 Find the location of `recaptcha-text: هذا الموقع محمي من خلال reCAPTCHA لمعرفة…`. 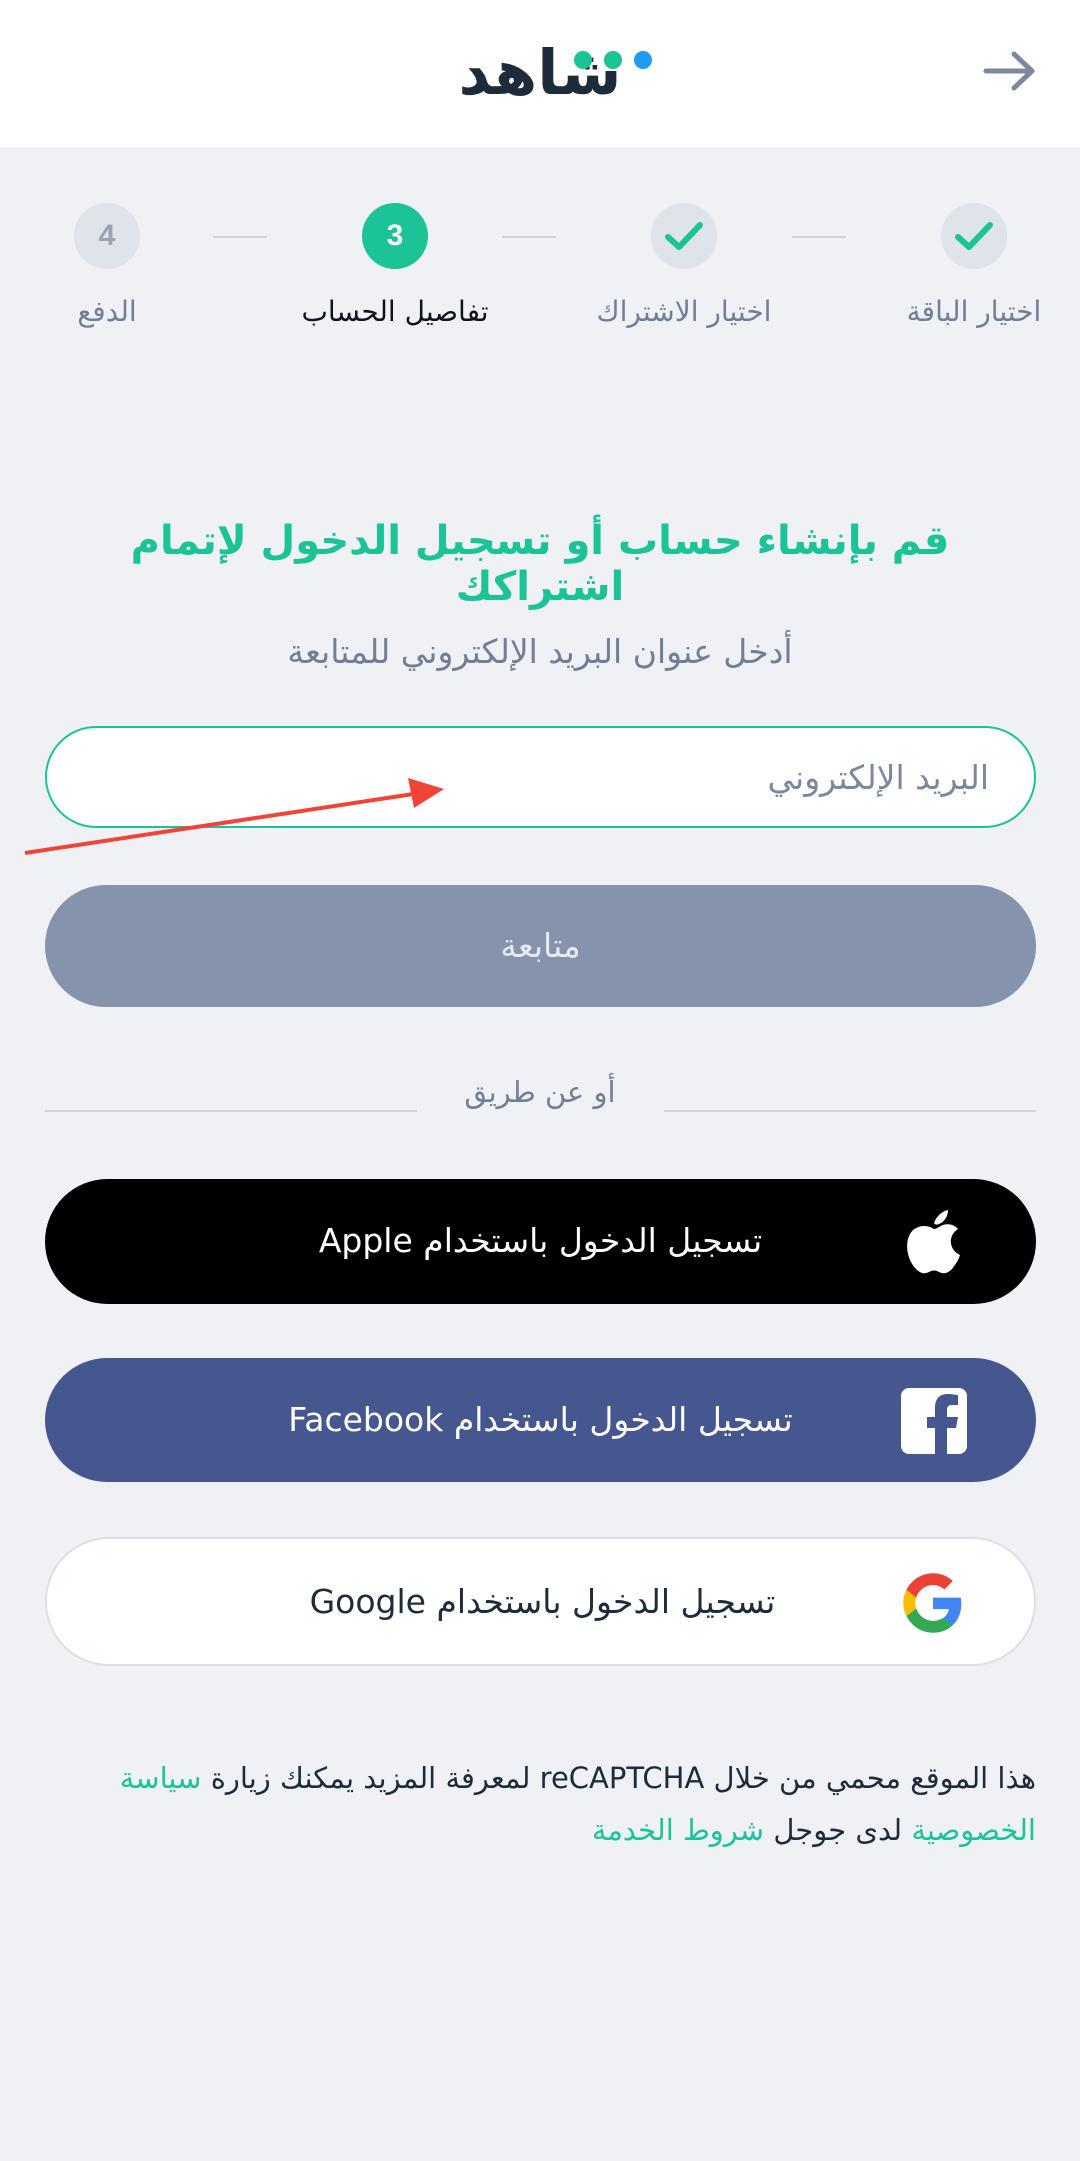

recaptcha-text: هذا الموقع محمي من خلال reCAPTCHA لمعرفة… is located at coordinates (623, 1778).